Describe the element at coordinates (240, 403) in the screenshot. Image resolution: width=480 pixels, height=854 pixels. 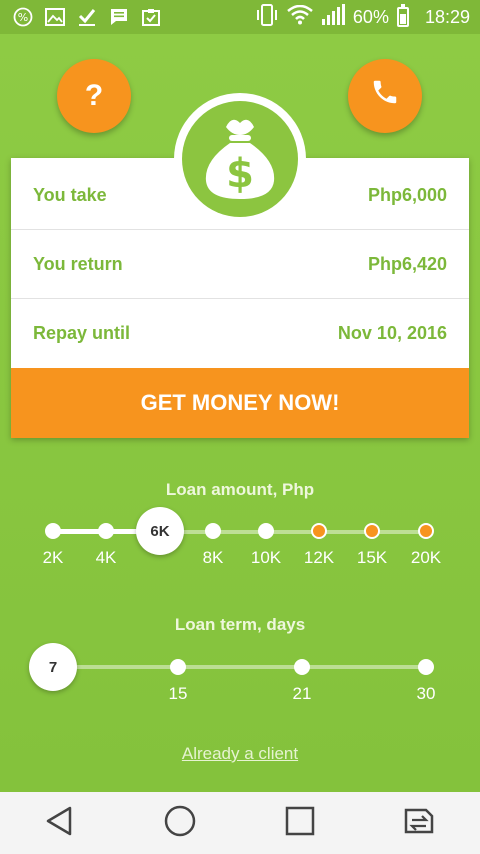
I see `get-money-button: GET MONEY NOW!` at that location.